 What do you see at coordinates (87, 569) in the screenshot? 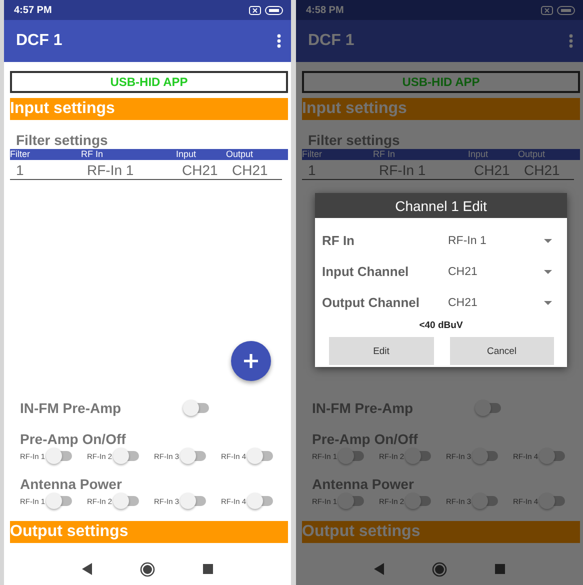
I see `back-icon` at bounding box center [87, 569].